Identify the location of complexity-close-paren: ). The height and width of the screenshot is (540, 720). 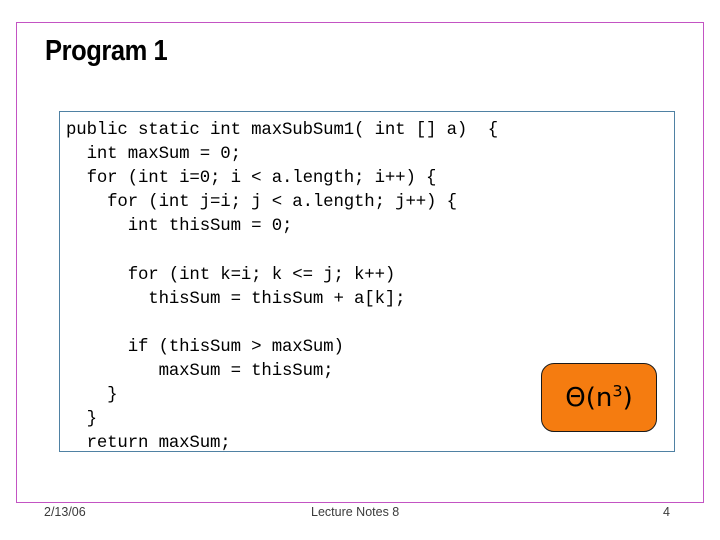
(627, 397).